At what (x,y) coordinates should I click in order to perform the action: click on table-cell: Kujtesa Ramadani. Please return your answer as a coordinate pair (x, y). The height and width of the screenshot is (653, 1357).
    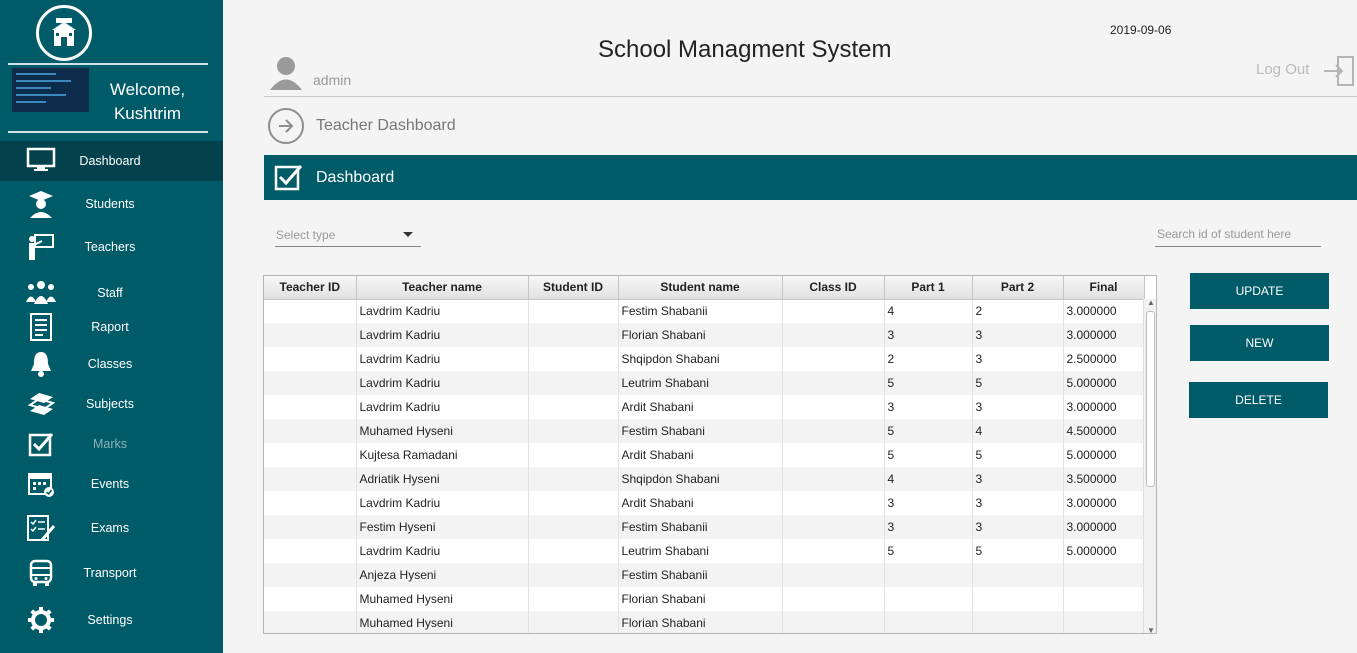
    Looking at the image, I should click on (442, 455).